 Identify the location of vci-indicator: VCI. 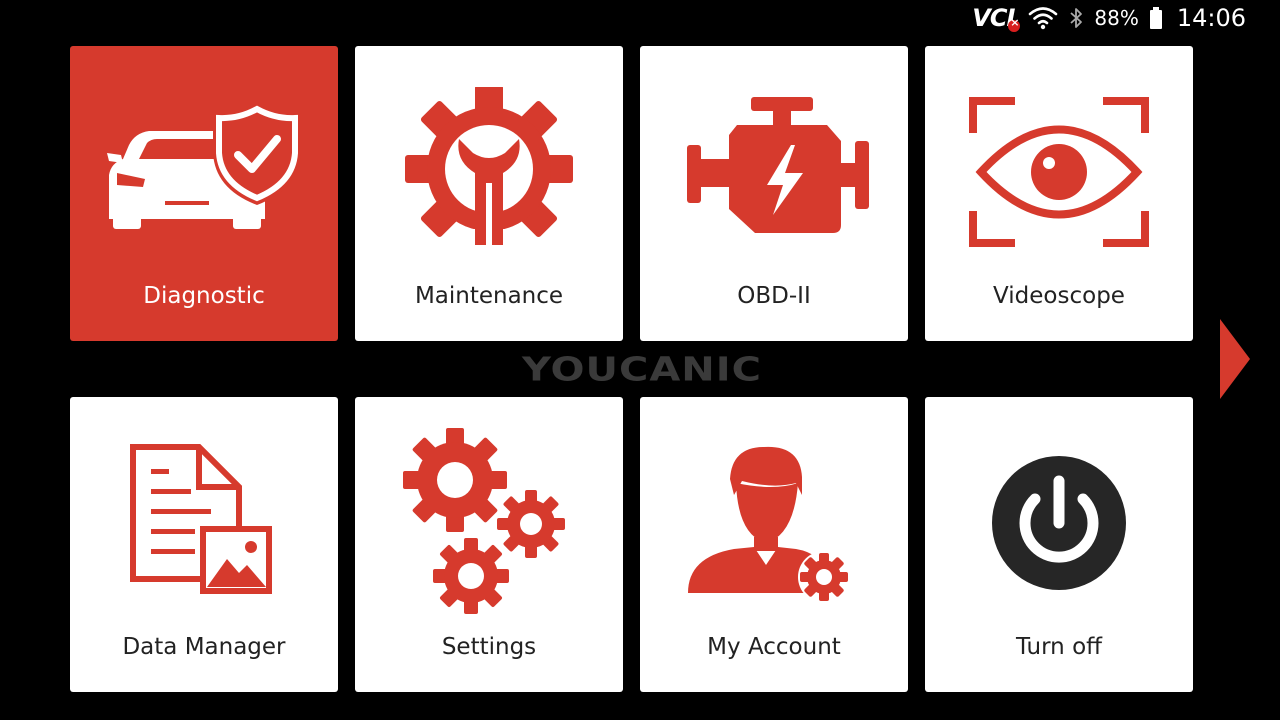
(996, 18).